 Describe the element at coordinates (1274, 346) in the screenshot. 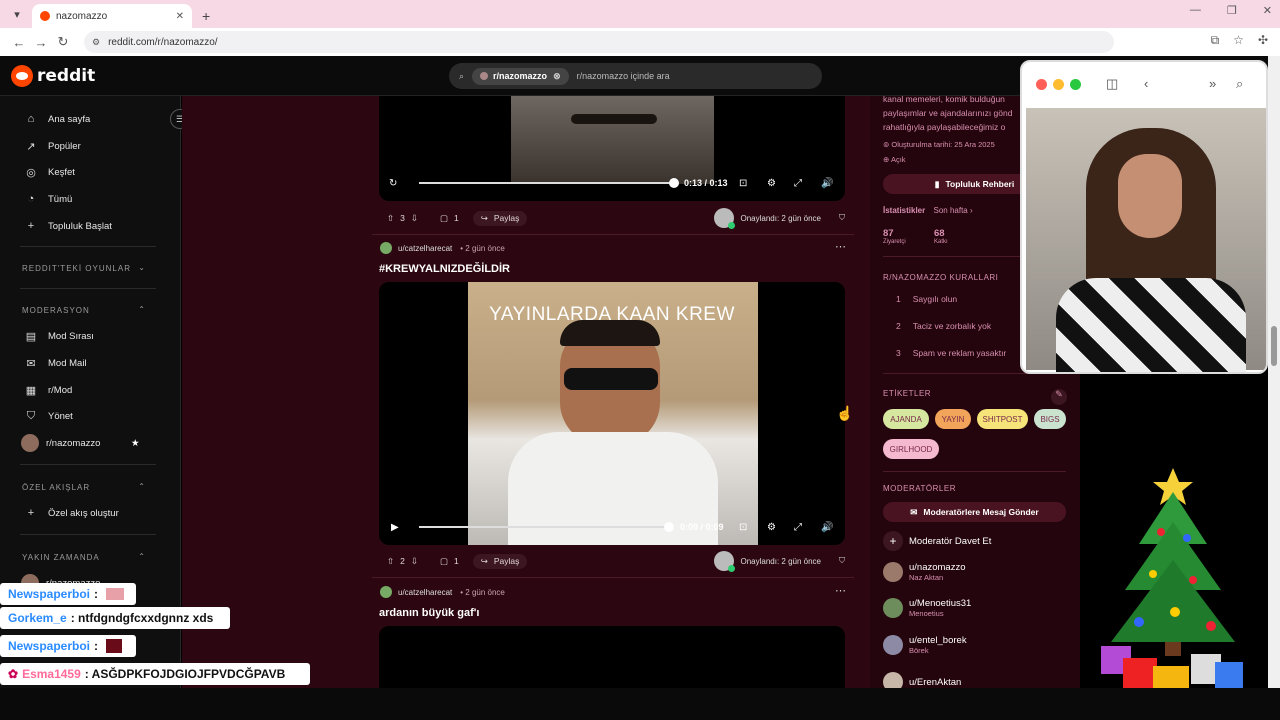

I see `scrollbar-thumb` at that location.